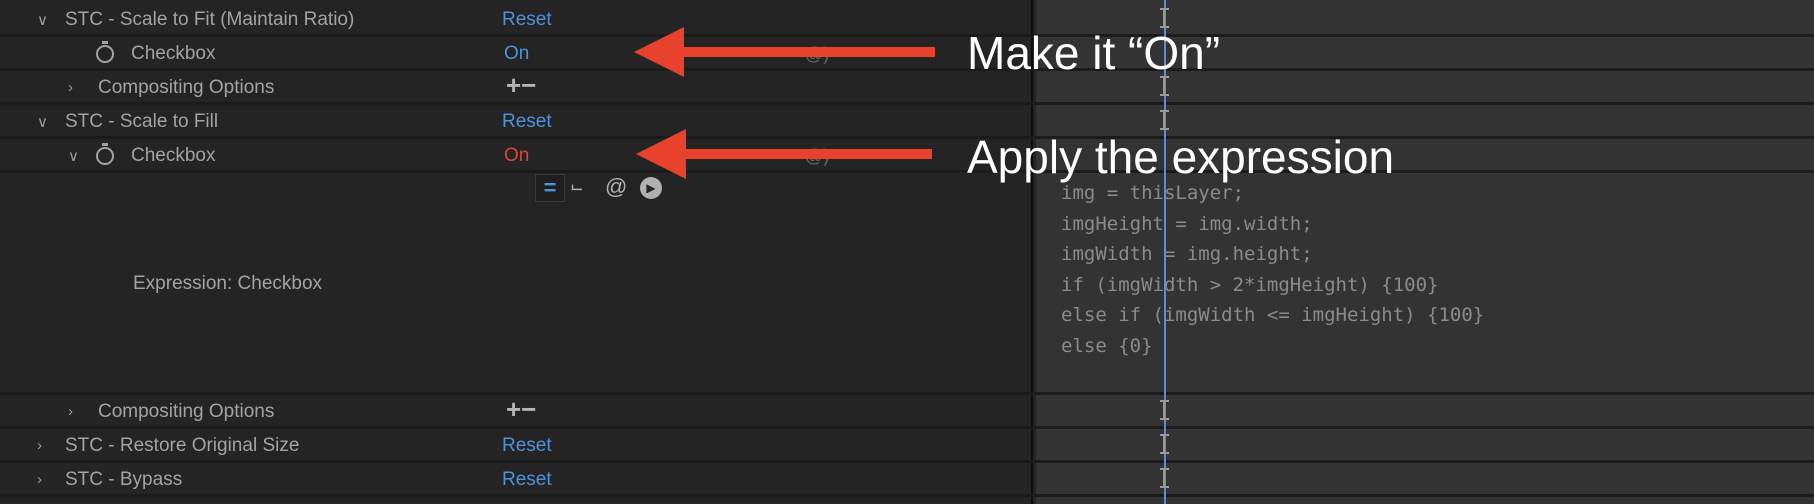 The height and width of the screenshot is (504, 1814). Describe the element at coordinates (124, 479) in the screenshot. I see `effect-name: STC - Bypass` at that location.